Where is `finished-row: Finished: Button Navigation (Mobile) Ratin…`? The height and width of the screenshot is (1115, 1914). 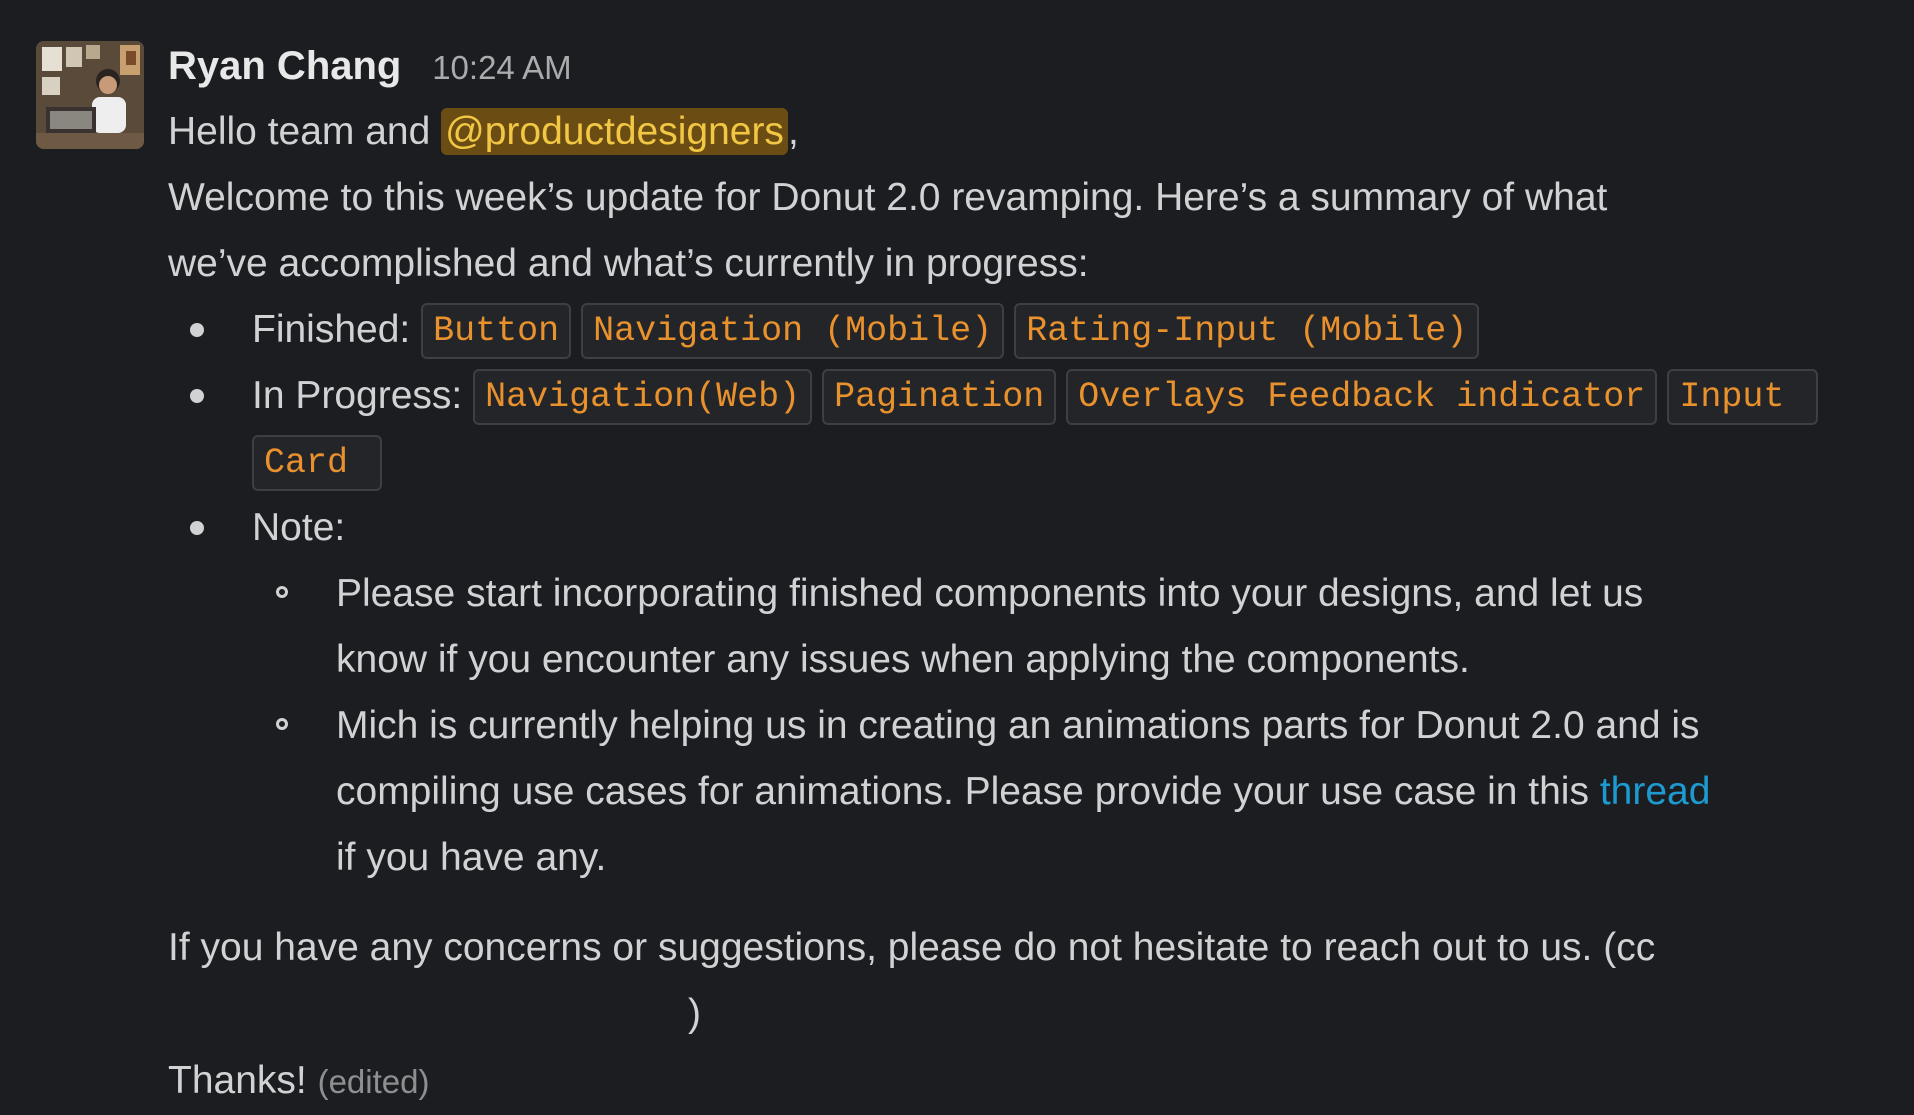
finished-row: Finished: Button Navigation (Mobile) Ratin… is located at coordinates (870, 330).